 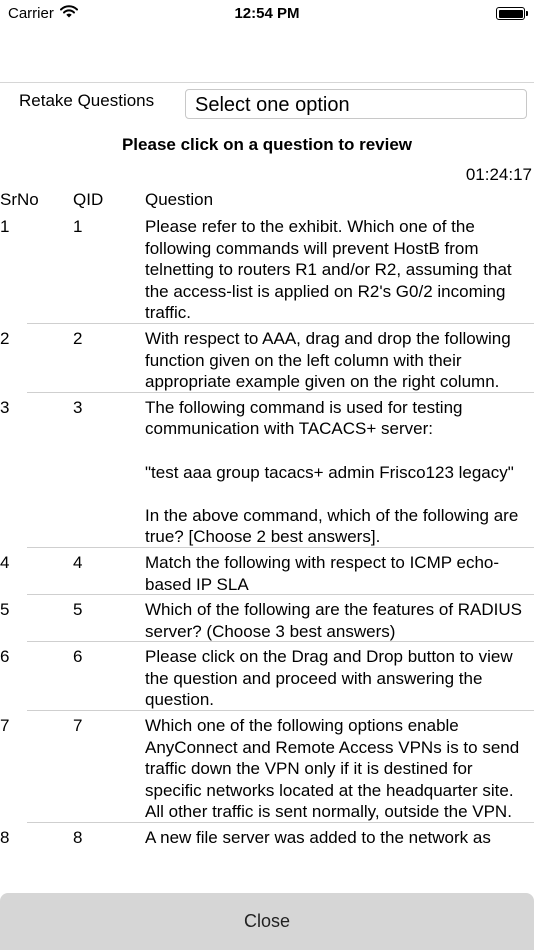 What do you see at coordinates (356, 104) in the screenshot?
I see `retake-select: Select one option` at bounding box center [356, 104].